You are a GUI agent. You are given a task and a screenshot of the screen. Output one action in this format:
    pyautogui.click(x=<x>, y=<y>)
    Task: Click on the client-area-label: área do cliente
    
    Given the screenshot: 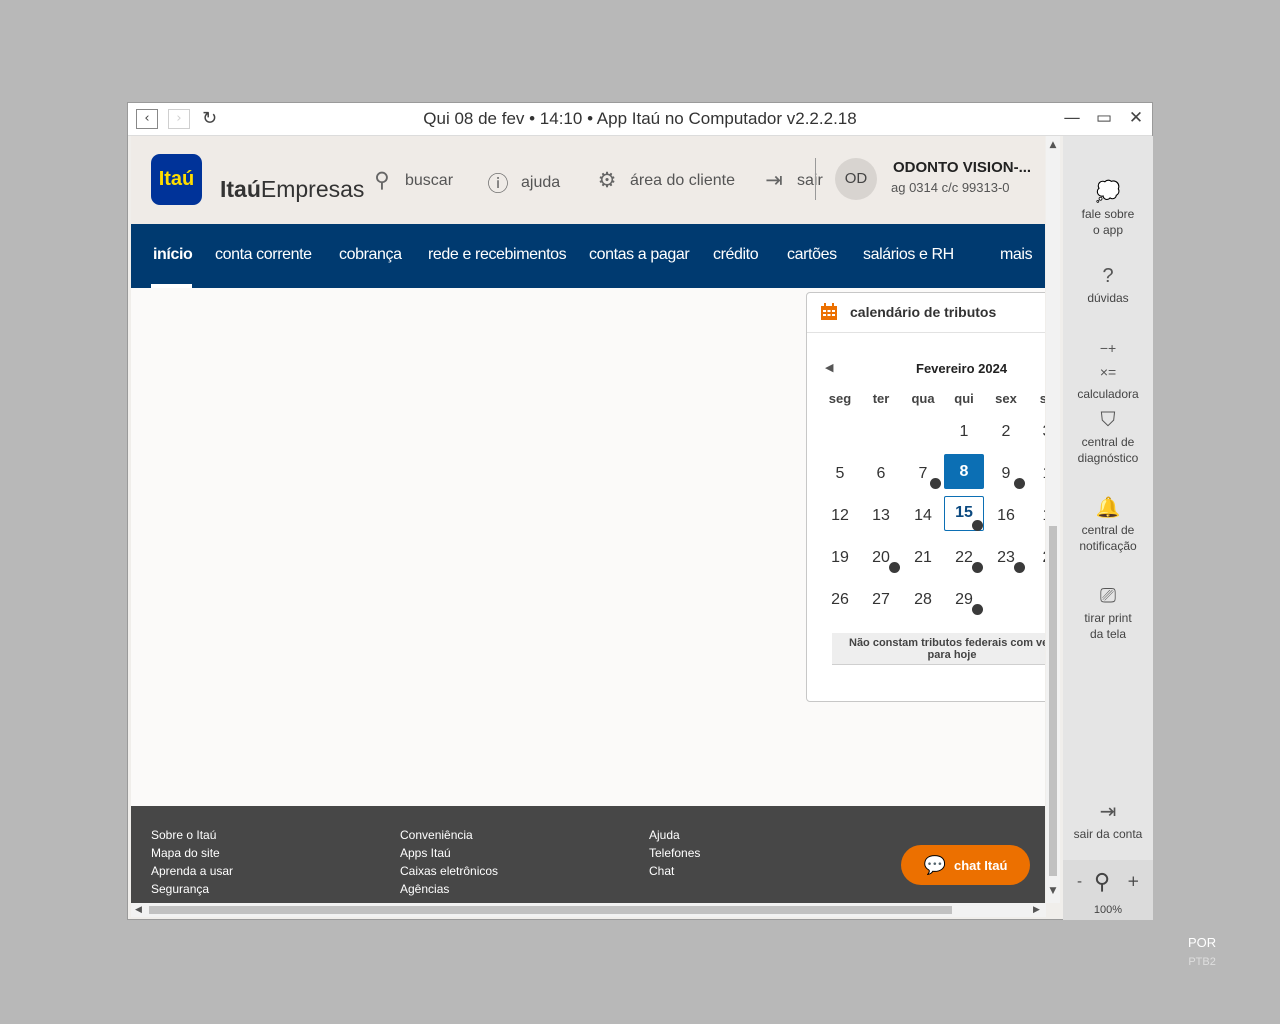 What is the action you would take?
    pyautogui.click(x=682, y=180)
    